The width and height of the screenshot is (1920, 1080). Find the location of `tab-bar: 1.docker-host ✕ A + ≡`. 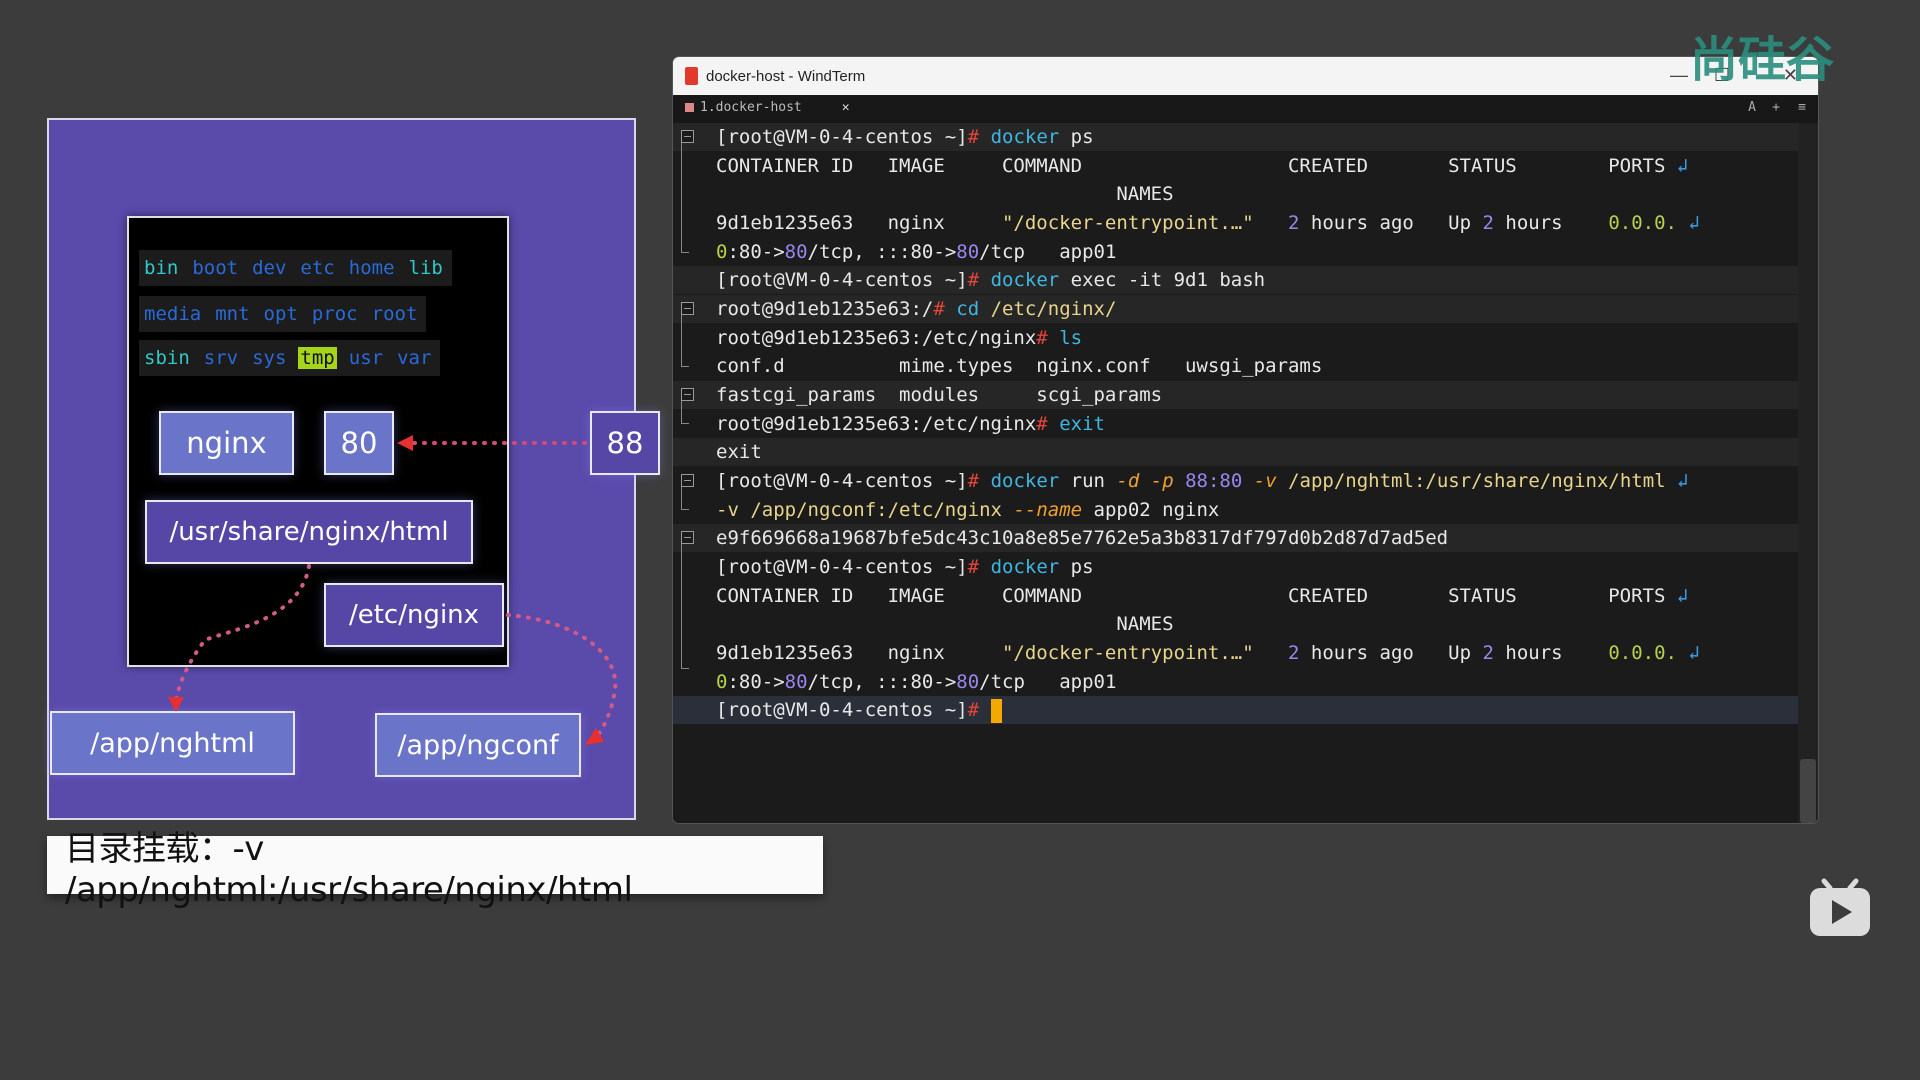

tab-bar: 1.docker-host ✕ A + ≡ is located at coordinates (1245, 109).